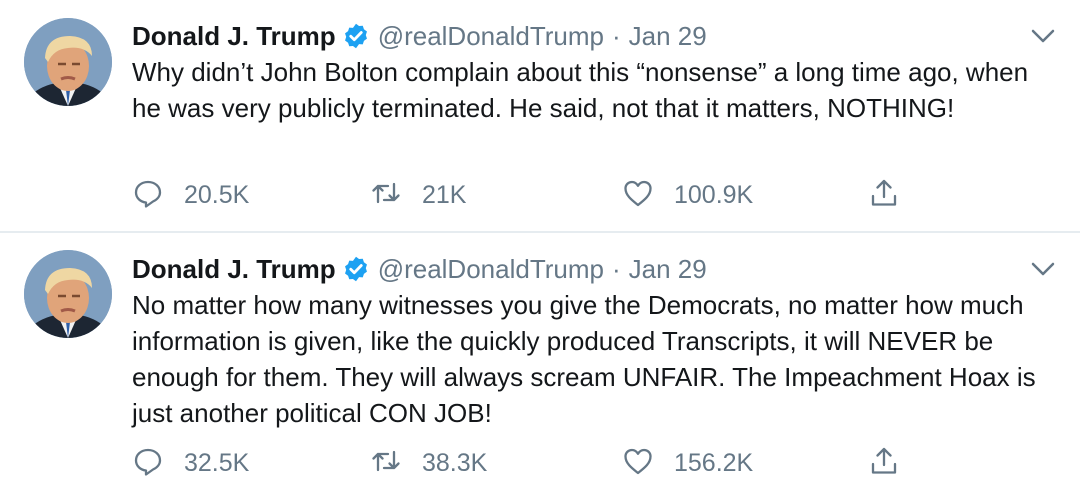 This screenshot has width=1080, height=489. I want to click on tweet-actions: 20.5K 21K 100.9K, so click(532, 195).